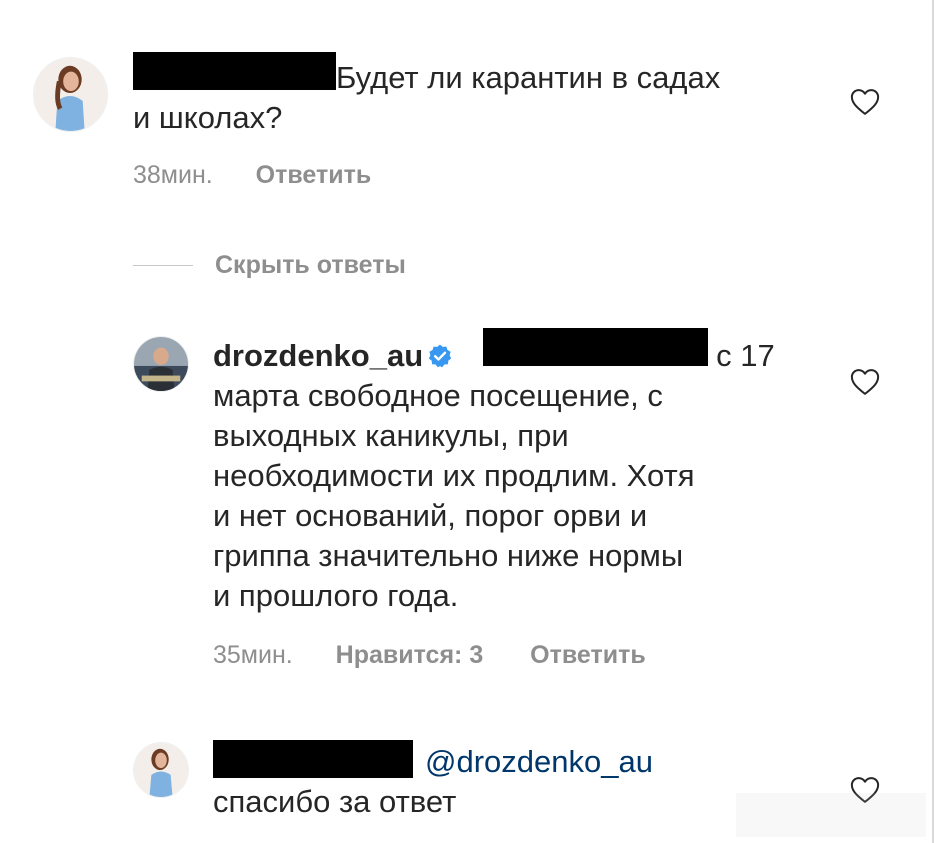  I want to click on likes-count-button: Нравится: 3, so click(410, 655).